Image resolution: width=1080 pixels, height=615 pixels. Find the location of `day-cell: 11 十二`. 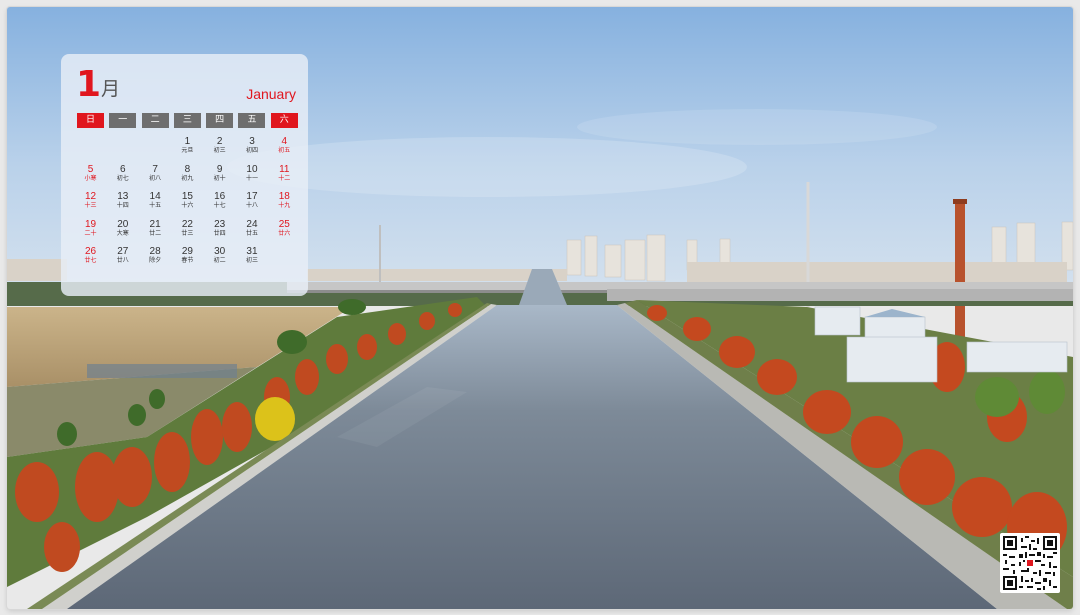

day-cell: 11 十二 is located at coordinates (284, 178).